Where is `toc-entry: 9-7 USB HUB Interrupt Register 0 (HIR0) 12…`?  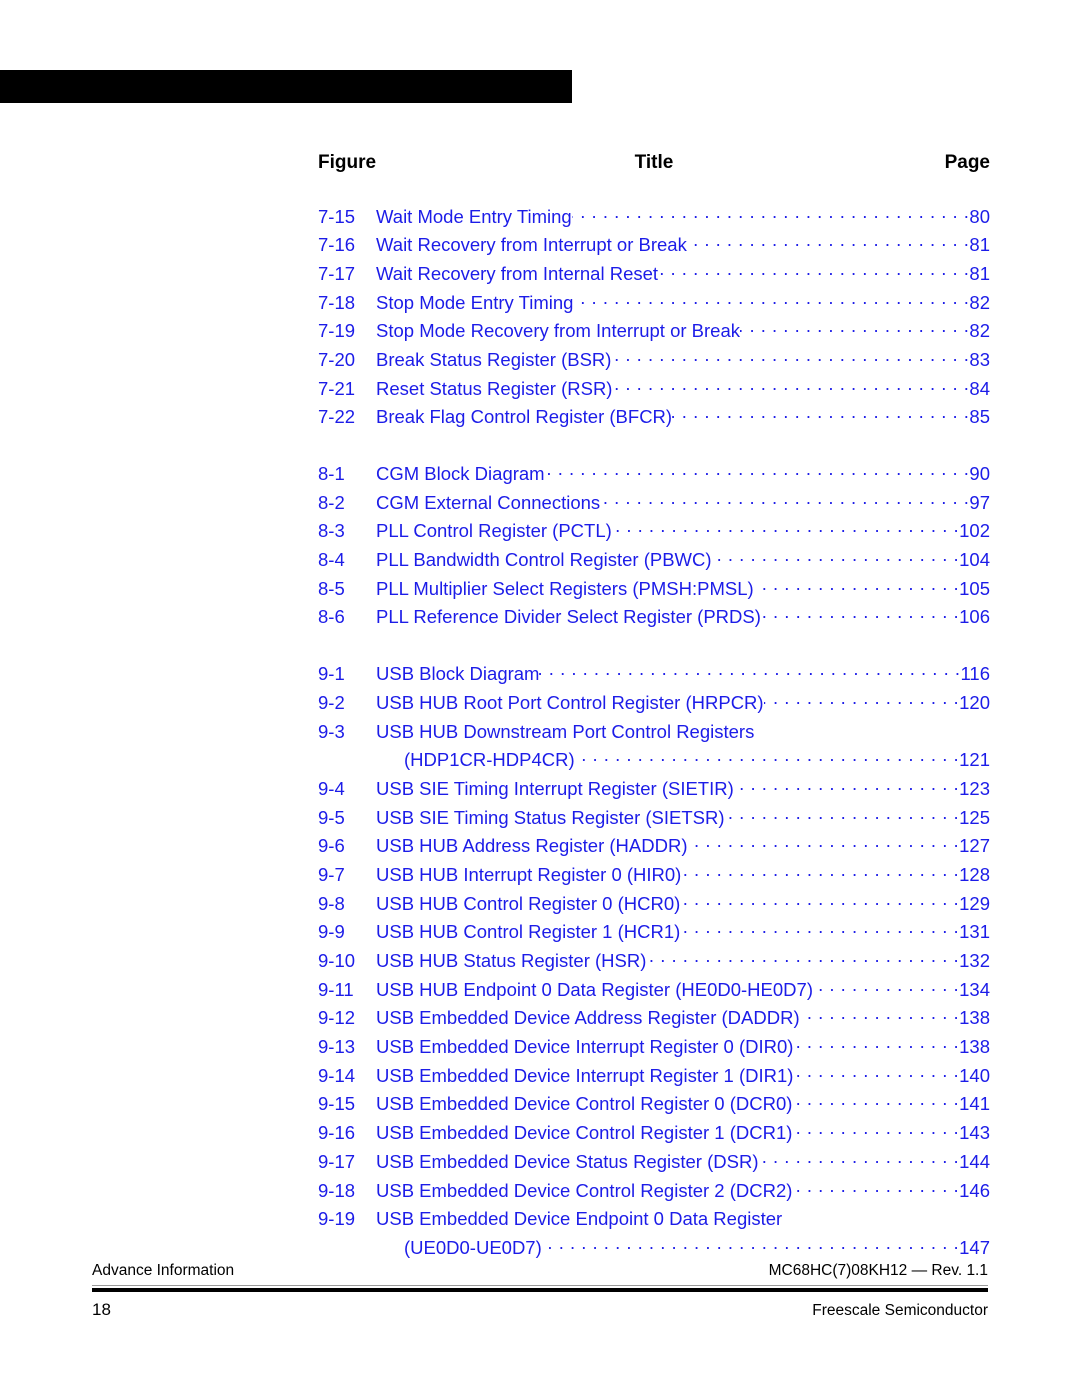 toc-entry: 9-7 USB HUB Interrupt Register 0 (HIR0) 12… is located at coordinates (654, 876).